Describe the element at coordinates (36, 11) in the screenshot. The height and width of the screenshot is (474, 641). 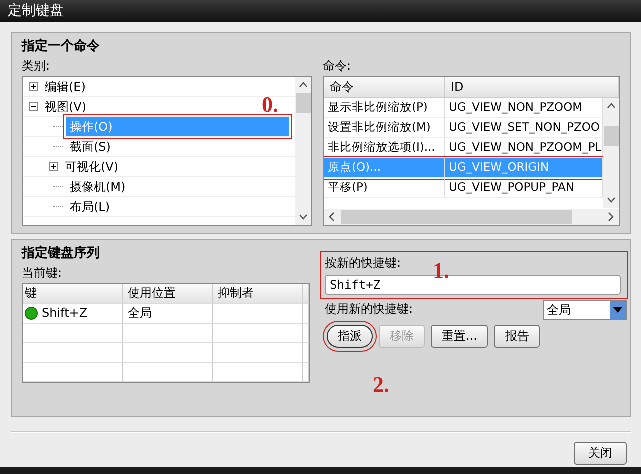
I see `window-title: 定制键盘` at that location.